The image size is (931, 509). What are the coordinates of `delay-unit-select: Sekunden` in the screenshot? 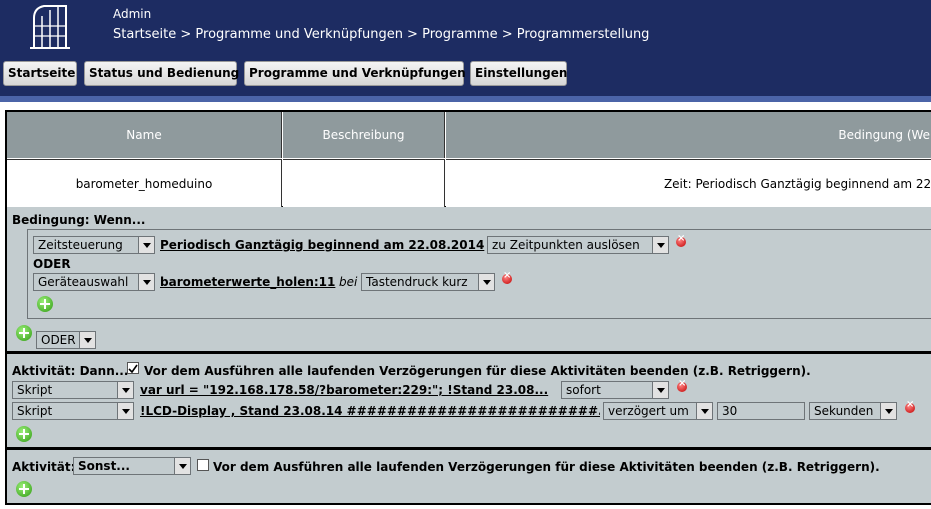 It's located at (853, 411).